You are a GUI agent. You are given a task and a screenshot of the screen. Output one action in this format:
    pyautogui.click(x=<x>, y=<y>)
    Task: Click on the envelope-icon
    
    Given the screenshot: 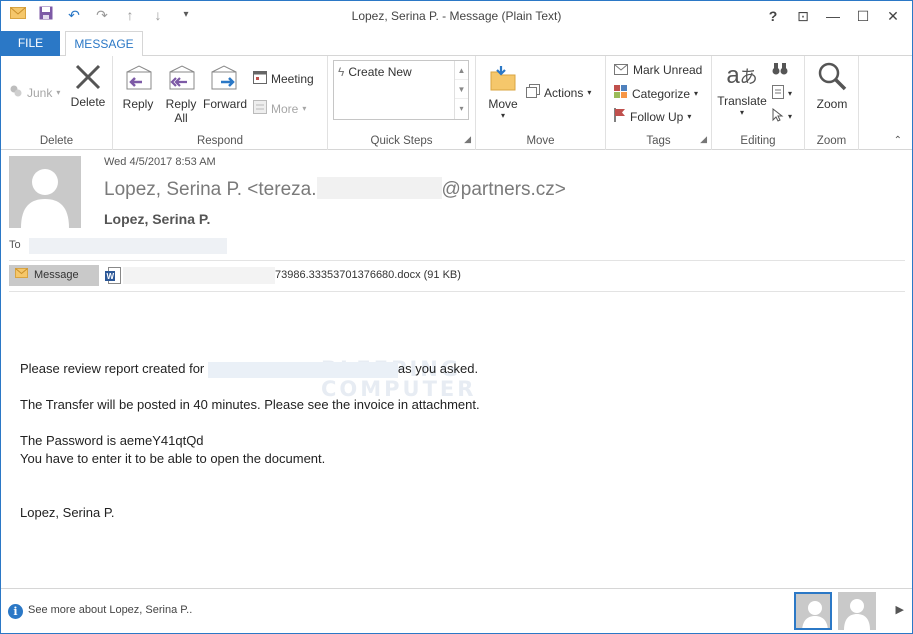 What is the action you would take?
    pyautogui.click(x=21, y=275)
    